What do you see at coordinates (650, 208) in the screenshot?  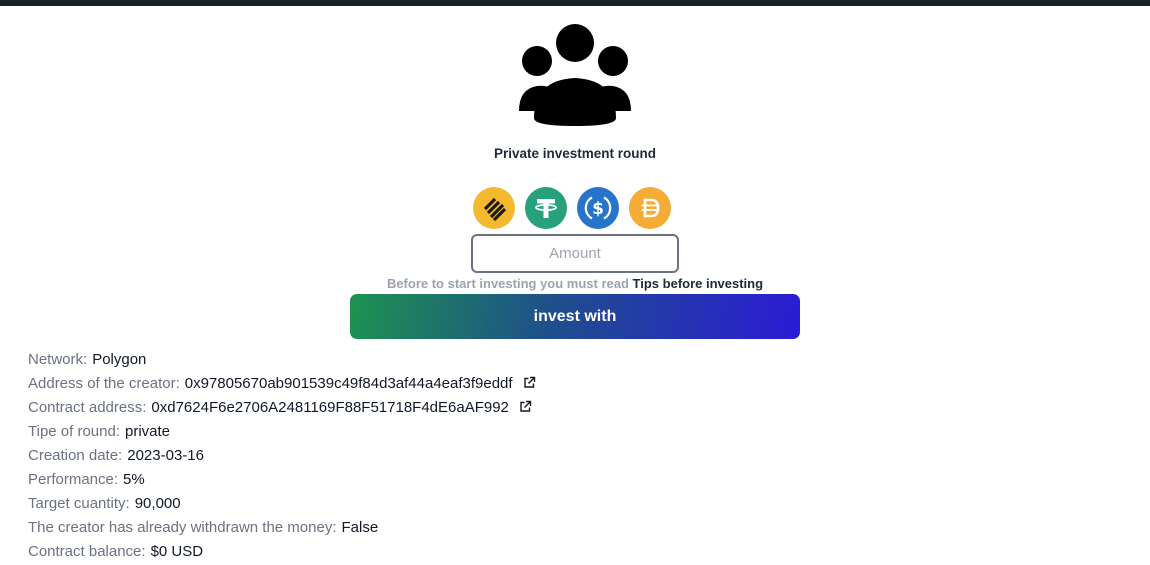 I see `dai-icon` at bounding box center [650, 208].